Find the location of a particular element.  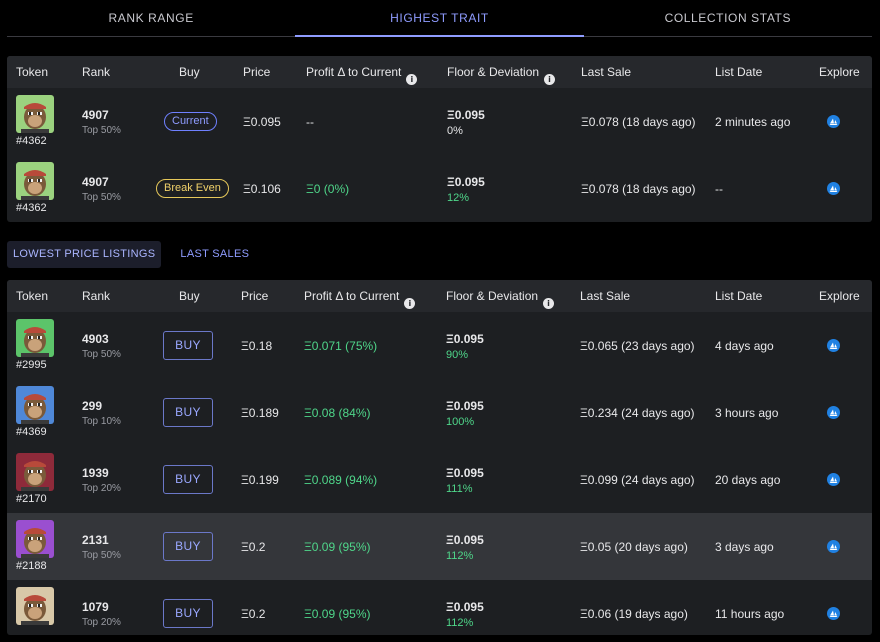

col-last-sale: Last Sale is located at coordinates (606, 72).